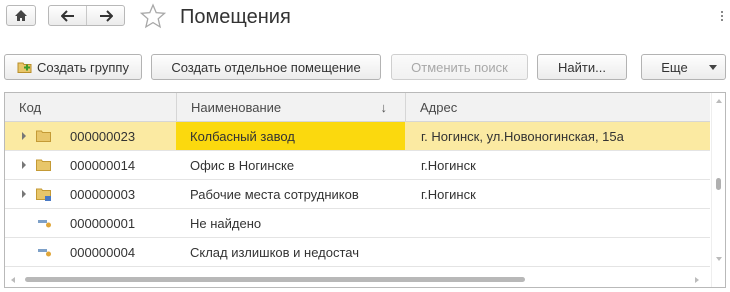 The height and width of the screenshot is (292, 730). I want to click on column-header-name: Наименование ↓, so click(290, 107).